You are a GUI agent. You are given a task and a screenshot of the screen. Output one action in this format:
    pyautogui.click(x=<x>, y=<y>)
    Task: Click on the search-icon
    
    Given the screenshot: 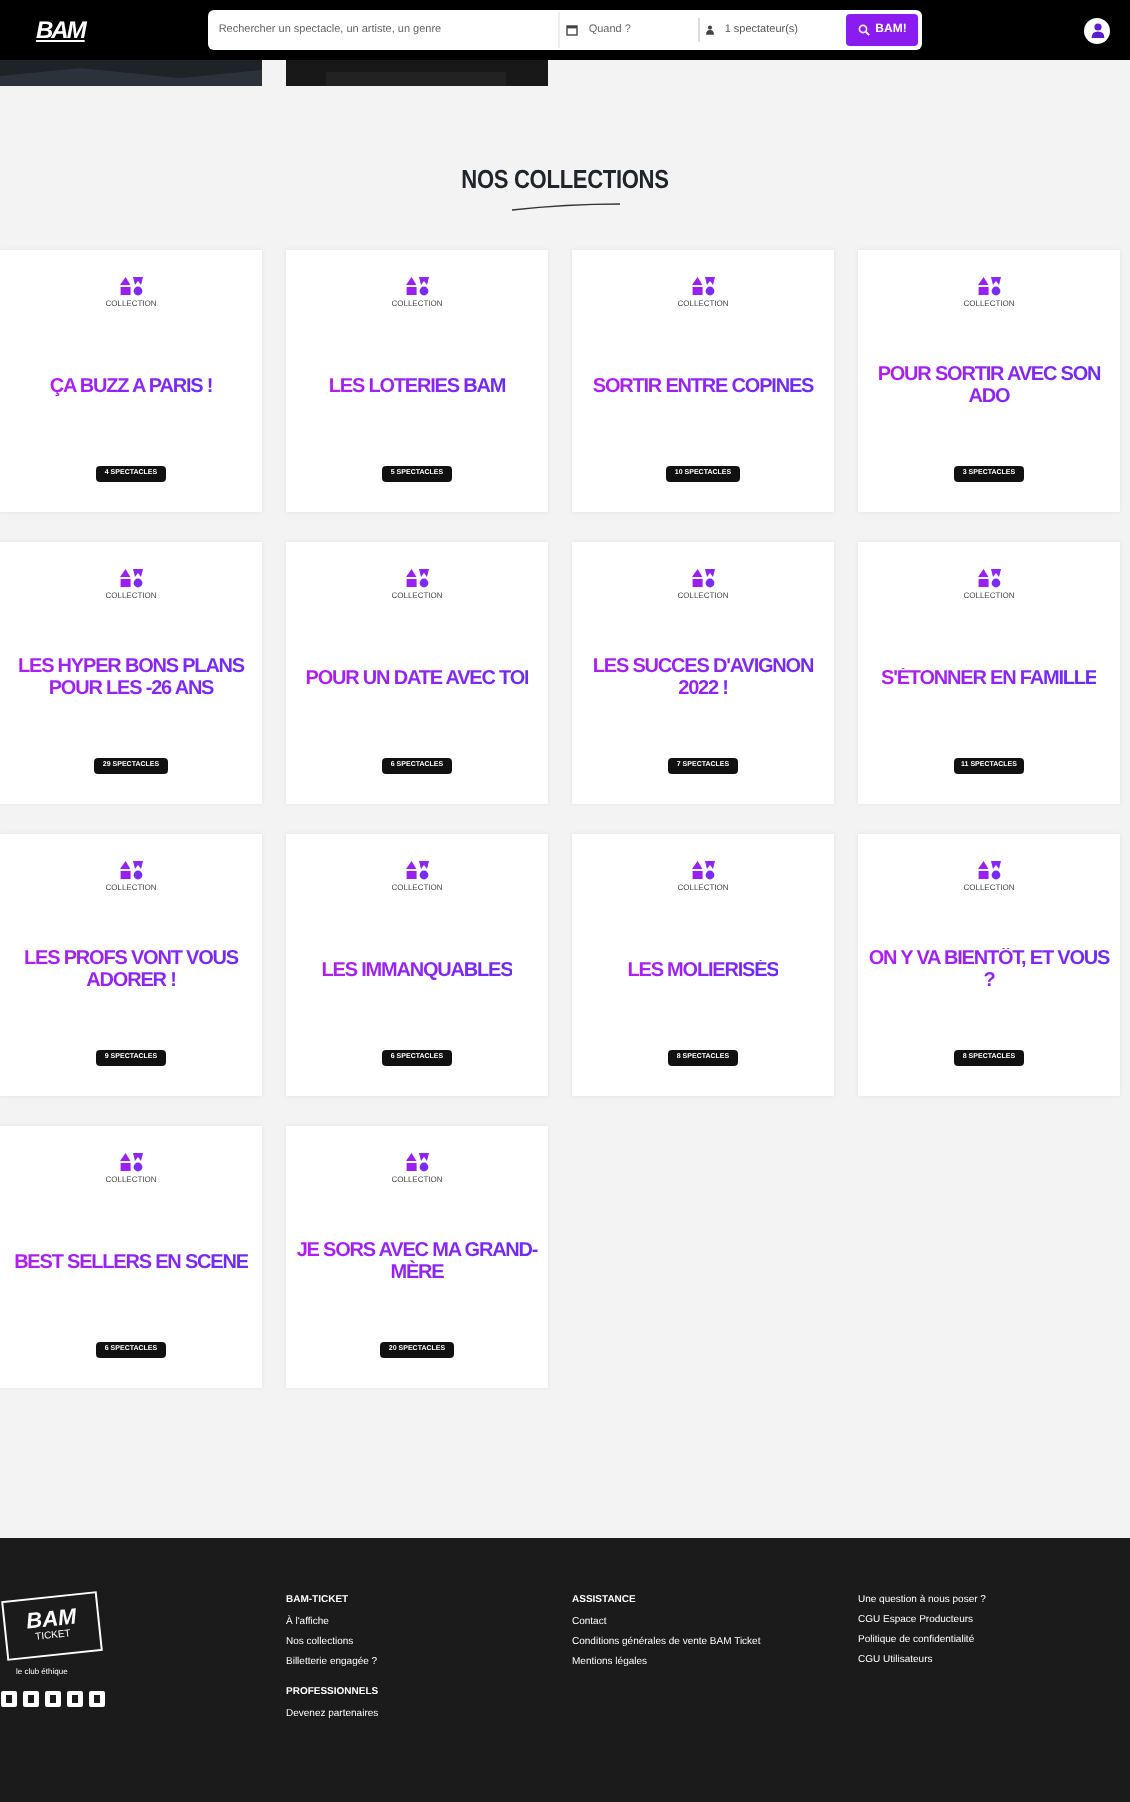 What is the action you would take?
    pyautogui.click(x=863, y=30)
    